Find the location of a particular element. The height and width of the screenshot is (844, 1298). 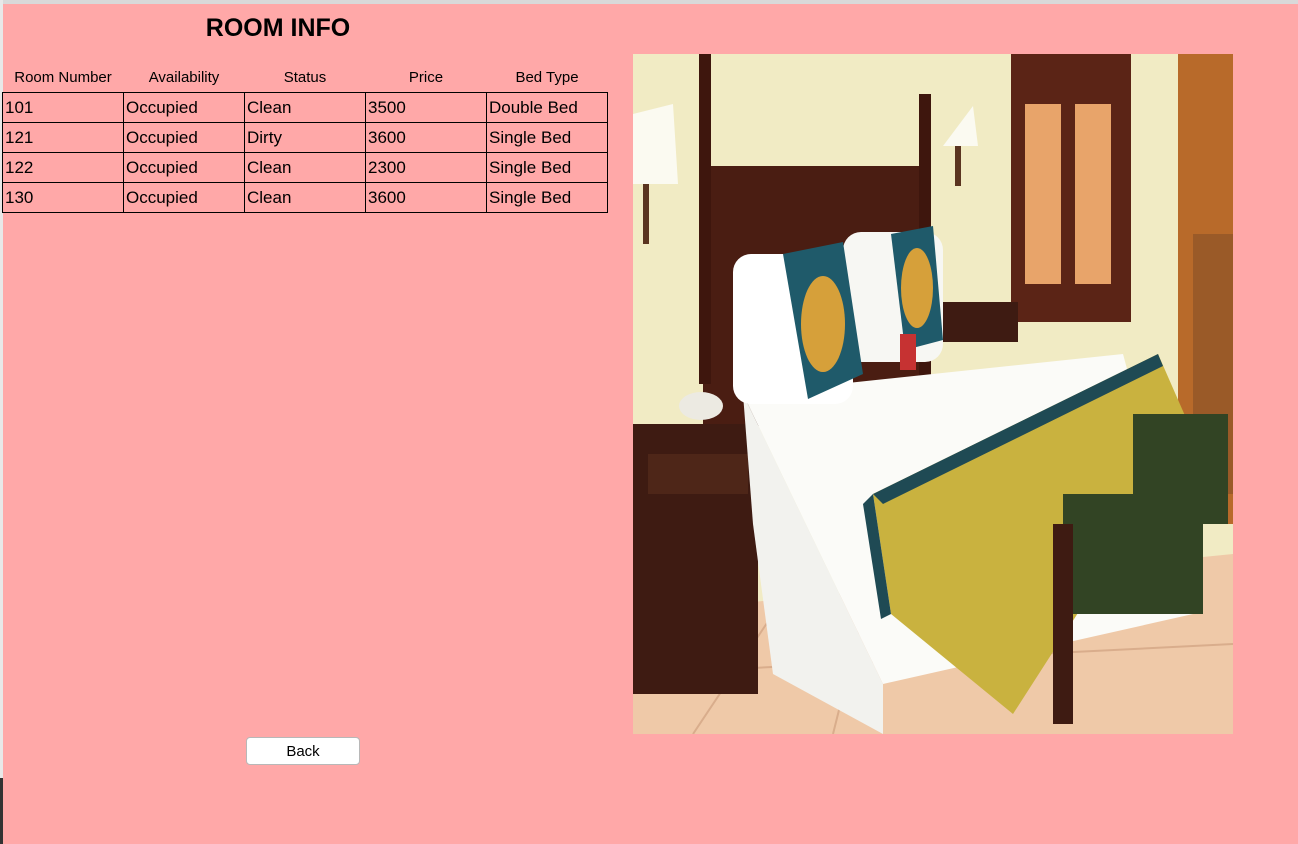

column-header-availability: Availability is located at coordinates (184, 77).